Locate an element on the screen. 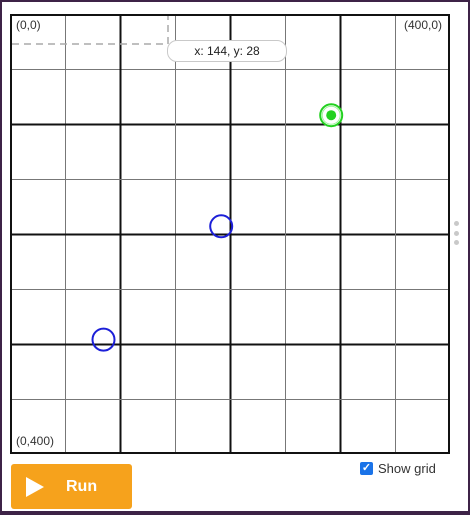 This screenshot has height=515, width=470. circle-marker is located at coordinates (103, 339).